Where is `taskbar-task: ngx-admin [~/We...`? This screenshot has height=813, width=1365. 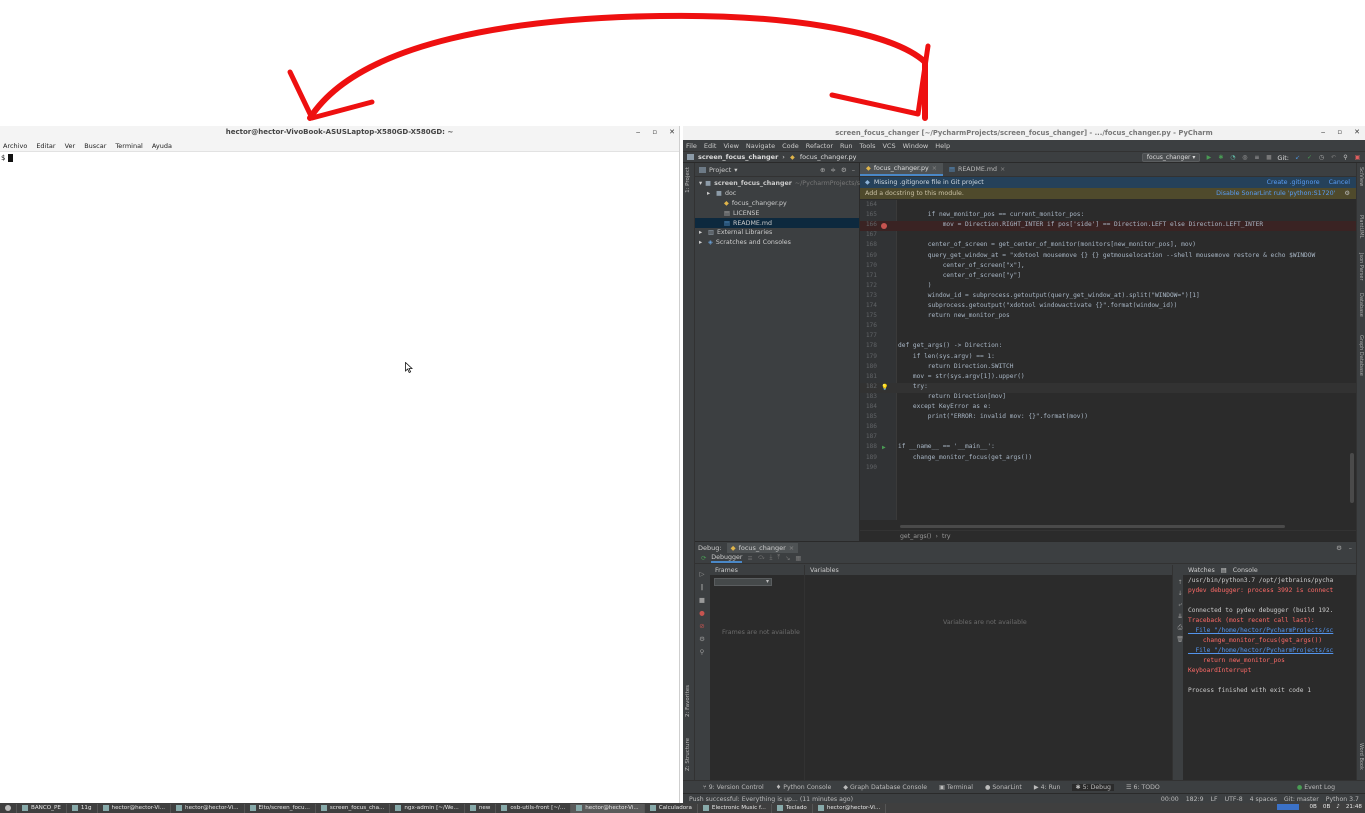
taskbar-task: ngx-admin [~/We... is located at coordinates (427, 808).